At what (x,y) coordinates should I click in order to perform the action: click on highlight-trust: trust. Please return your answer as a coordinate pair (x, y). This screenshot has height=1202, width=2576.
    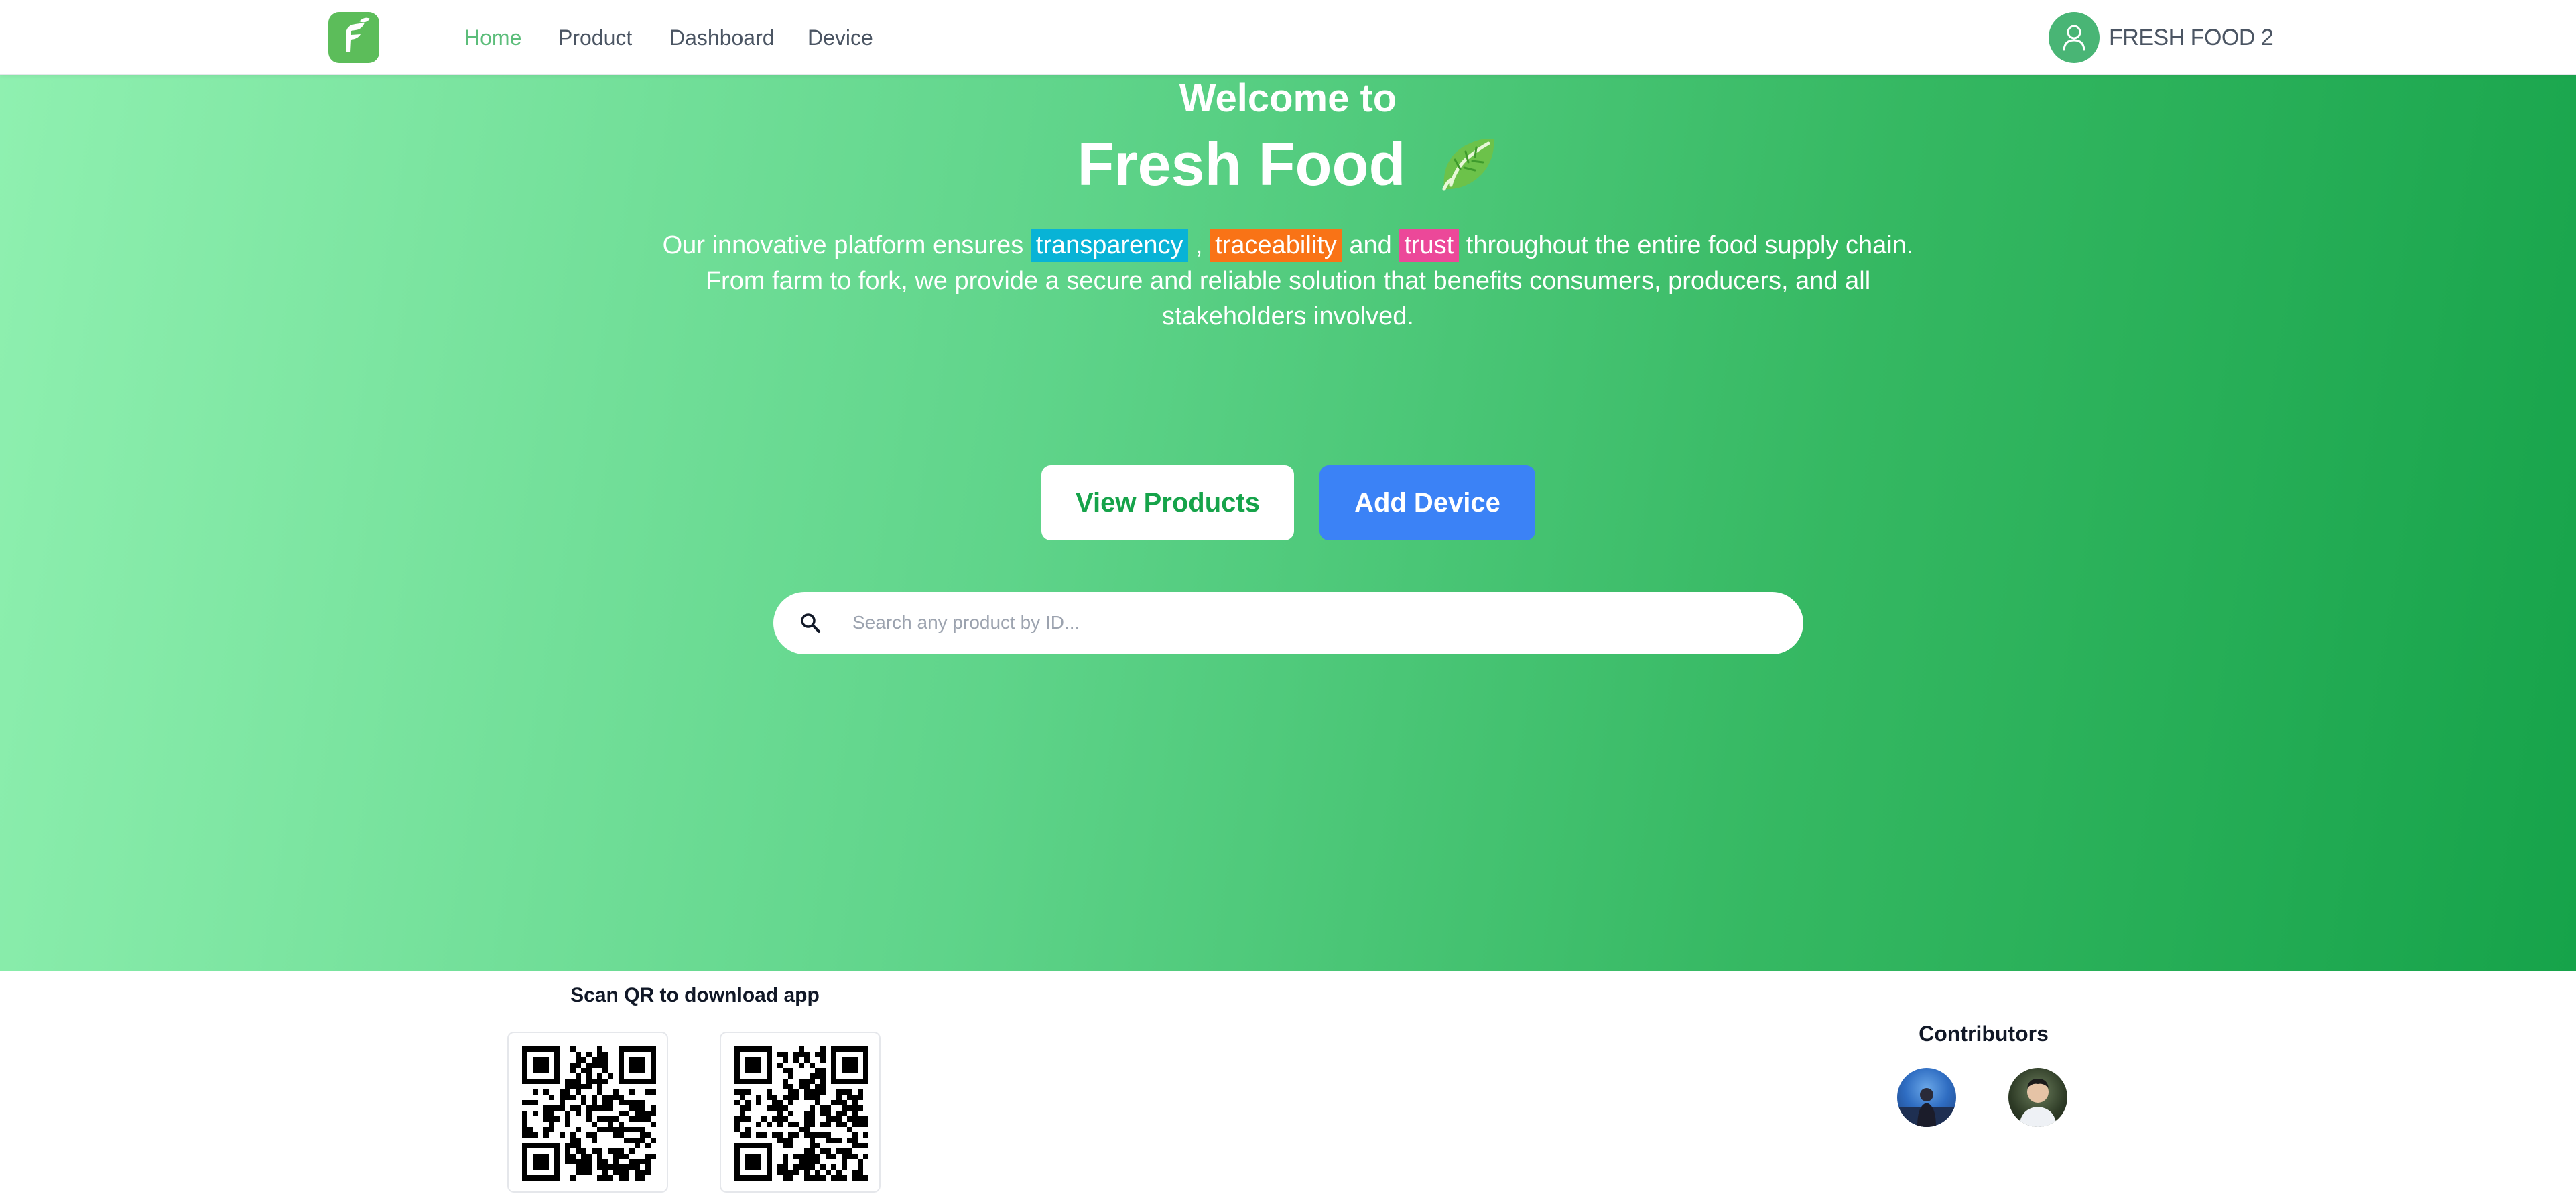
    Looking at the image, I should click on (1429, 245).